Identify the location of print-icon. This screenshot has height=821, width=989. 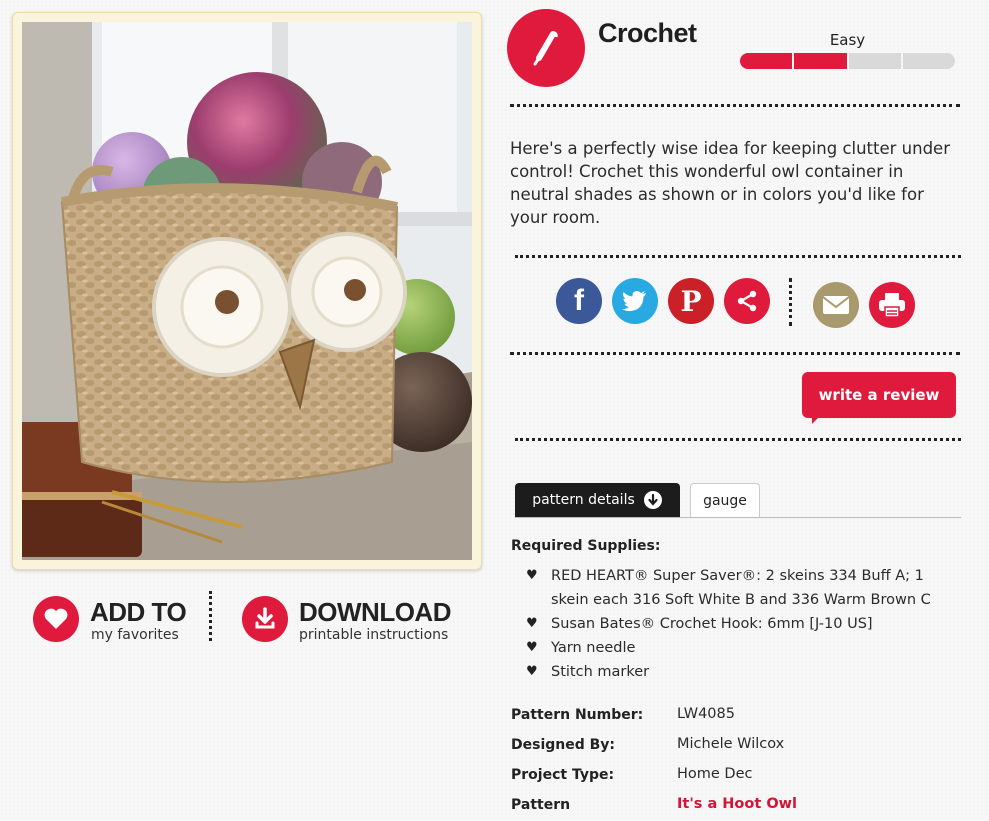
(892, 305).